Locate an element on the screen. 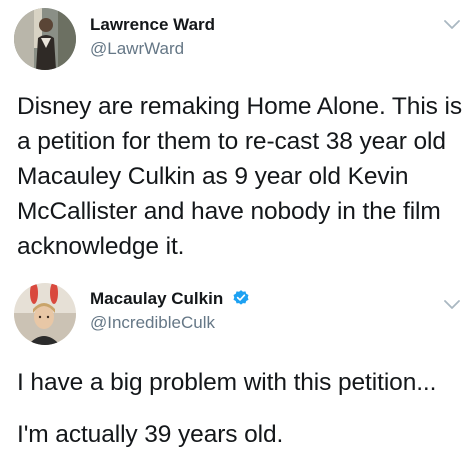  display-name-label: Macaulay Culkin is located at coordinates (156, 298).